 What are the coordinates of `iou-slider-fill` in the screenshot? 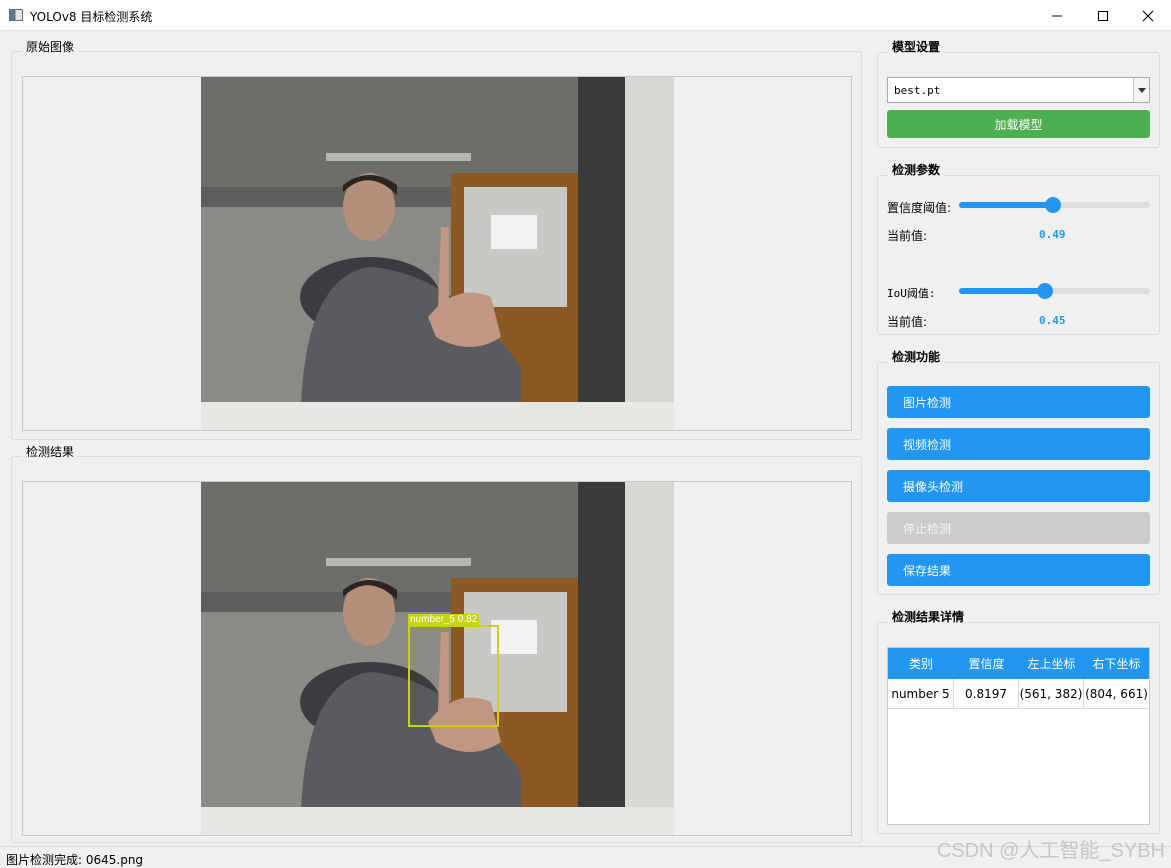 It's located at (1002, 291).